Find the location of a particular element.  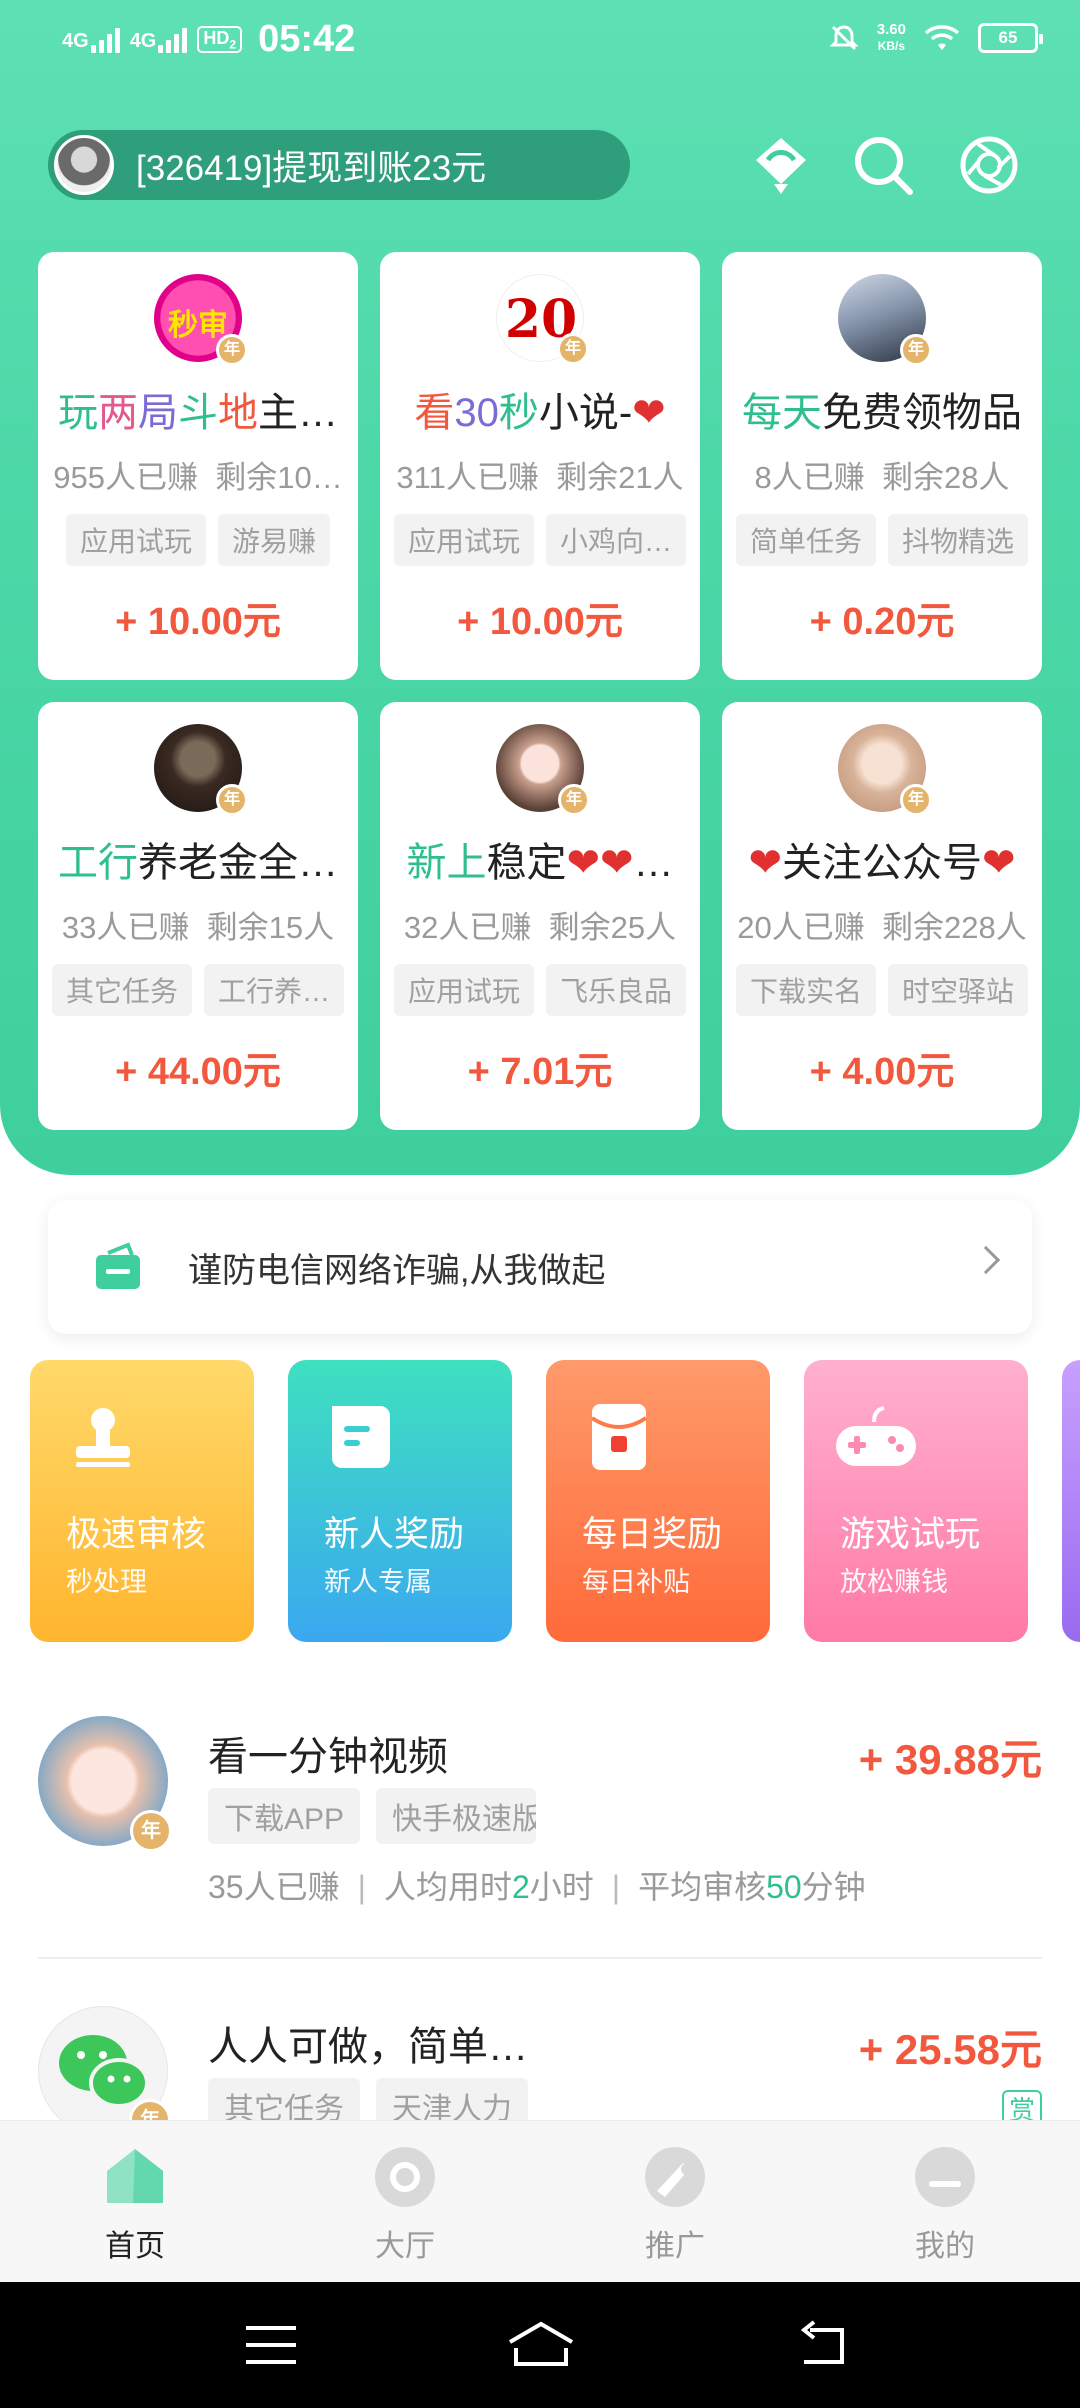

task-meta: 35人已赚 | 人均用时2小时 | 平均审核50分钟 is located at coordinates (537, 1885).